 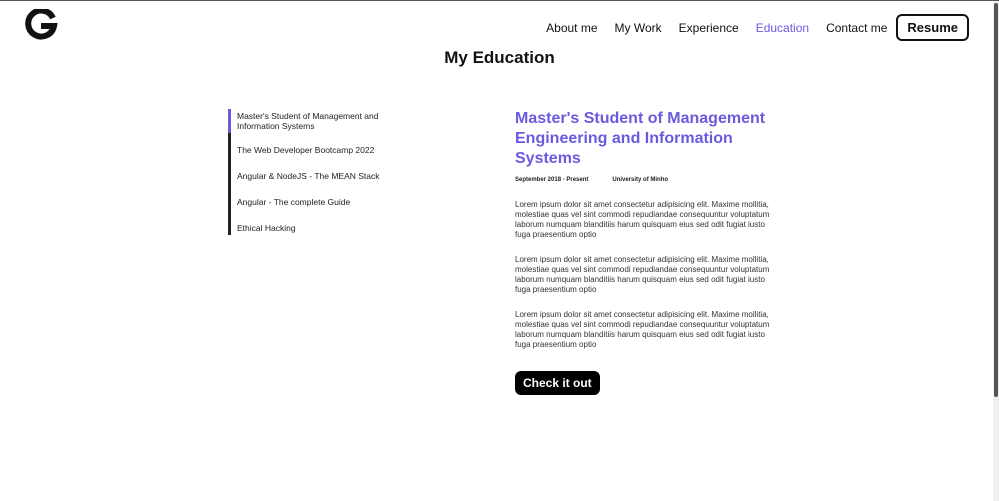 I want to click on scrollbar, so click(x=996, y=251).